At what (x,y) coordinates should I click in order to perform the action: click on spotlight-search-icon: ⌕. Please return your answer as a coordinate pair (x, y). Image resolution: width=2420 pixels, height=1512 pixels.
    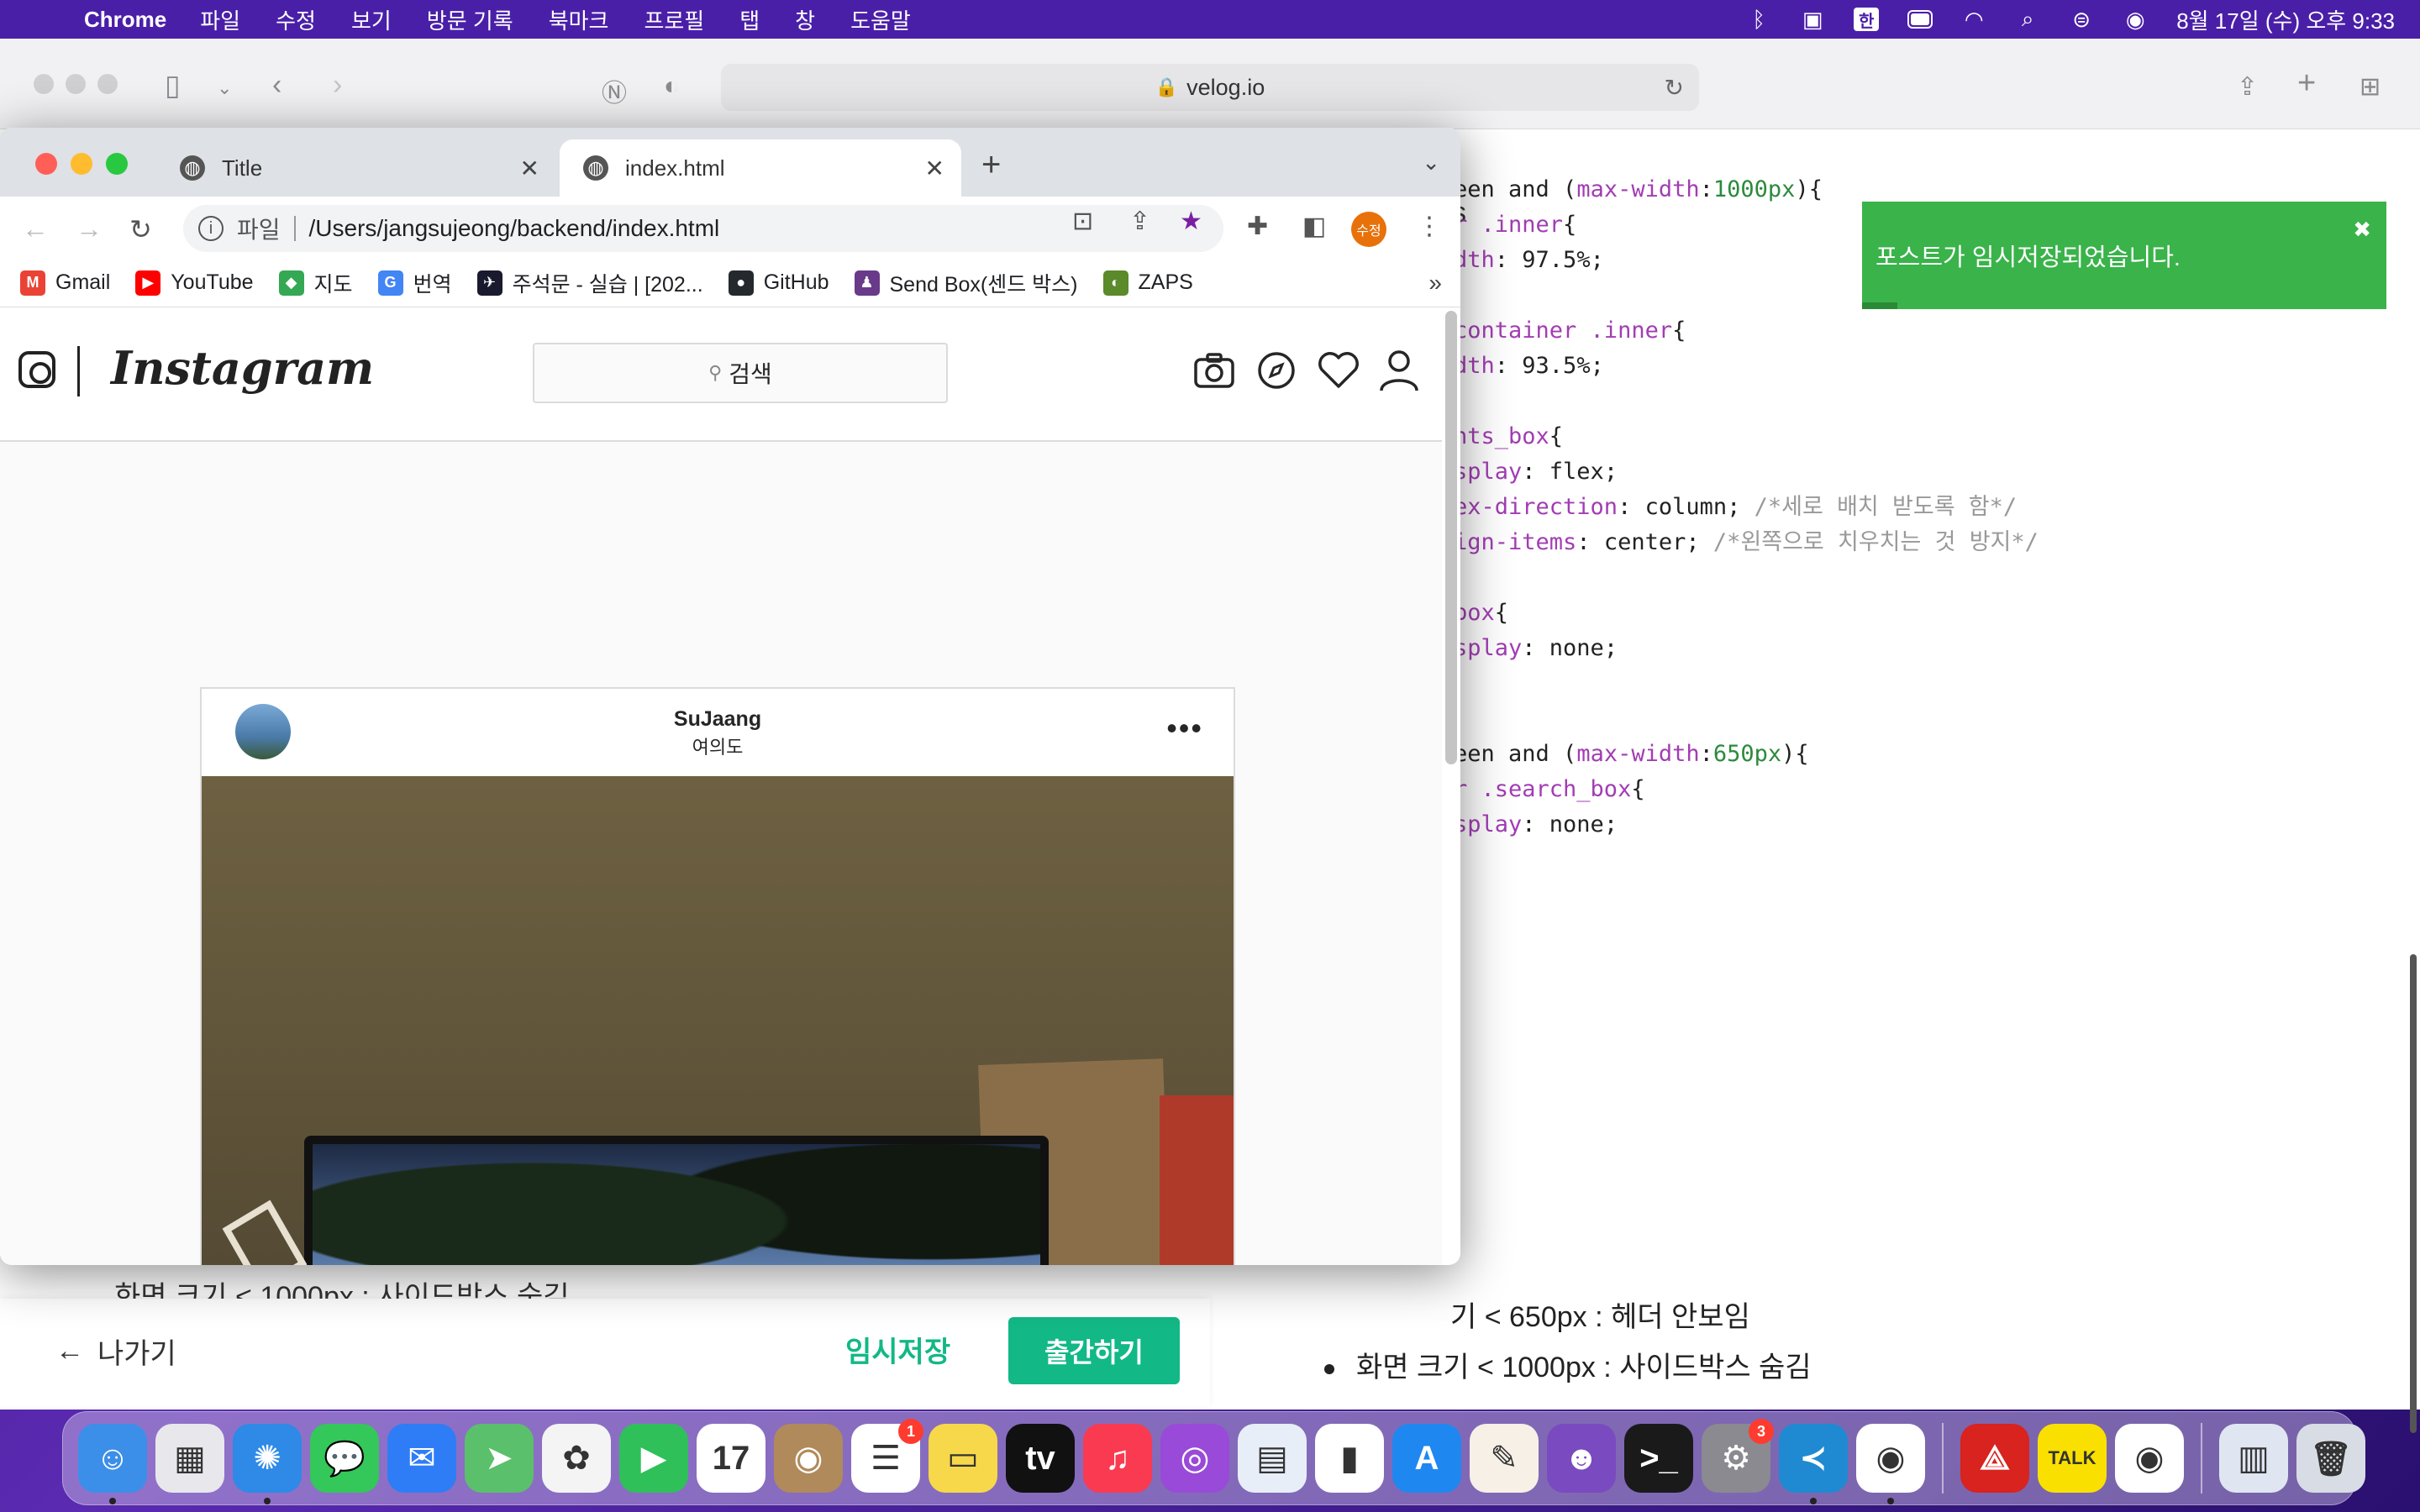
    Looking at the image, I should click on (2028, 18).